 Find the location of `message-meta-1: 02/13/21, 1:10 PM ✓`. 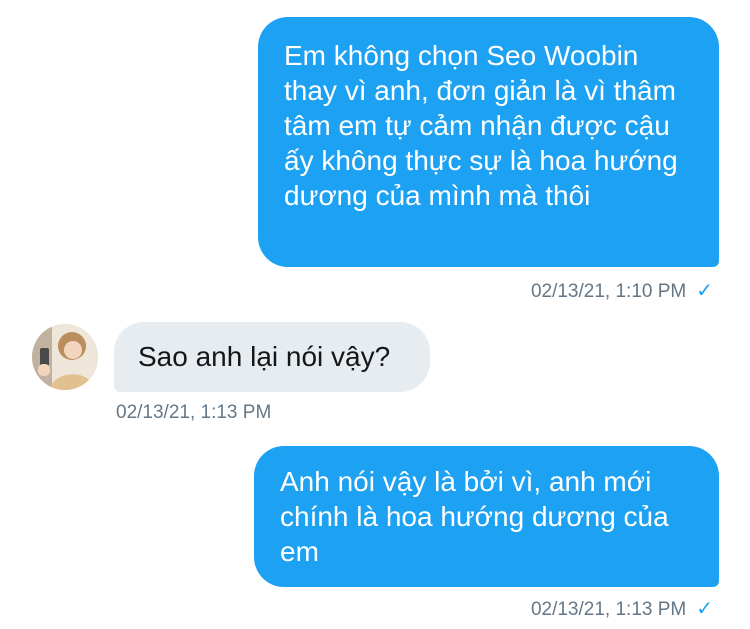

message-meta-1: 02/13/21, 1:10 PM ✓ is located at coordinates (622, 291).